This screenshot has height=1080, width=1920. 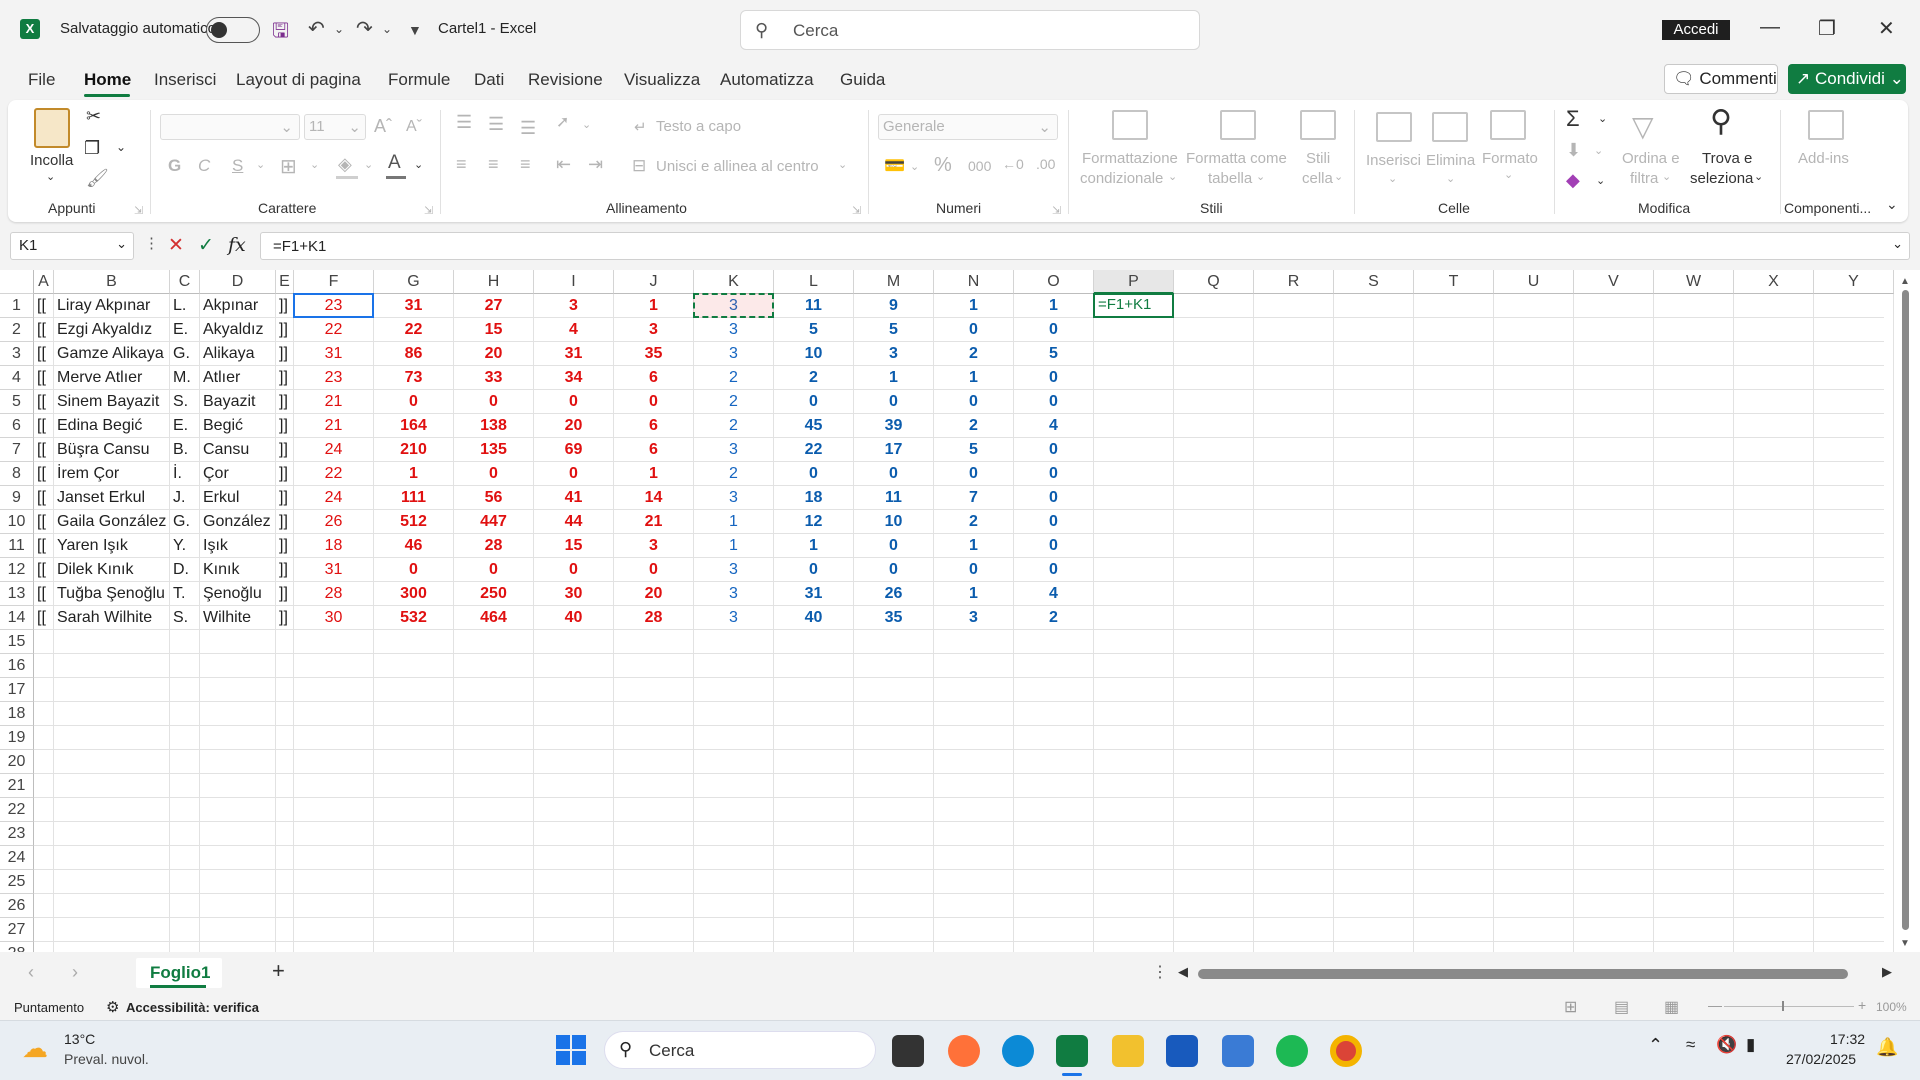 What do you see at coordinates (413, 546) in the screenshot?
I see `cell-g11: 46` at bounding box center [413, 546].